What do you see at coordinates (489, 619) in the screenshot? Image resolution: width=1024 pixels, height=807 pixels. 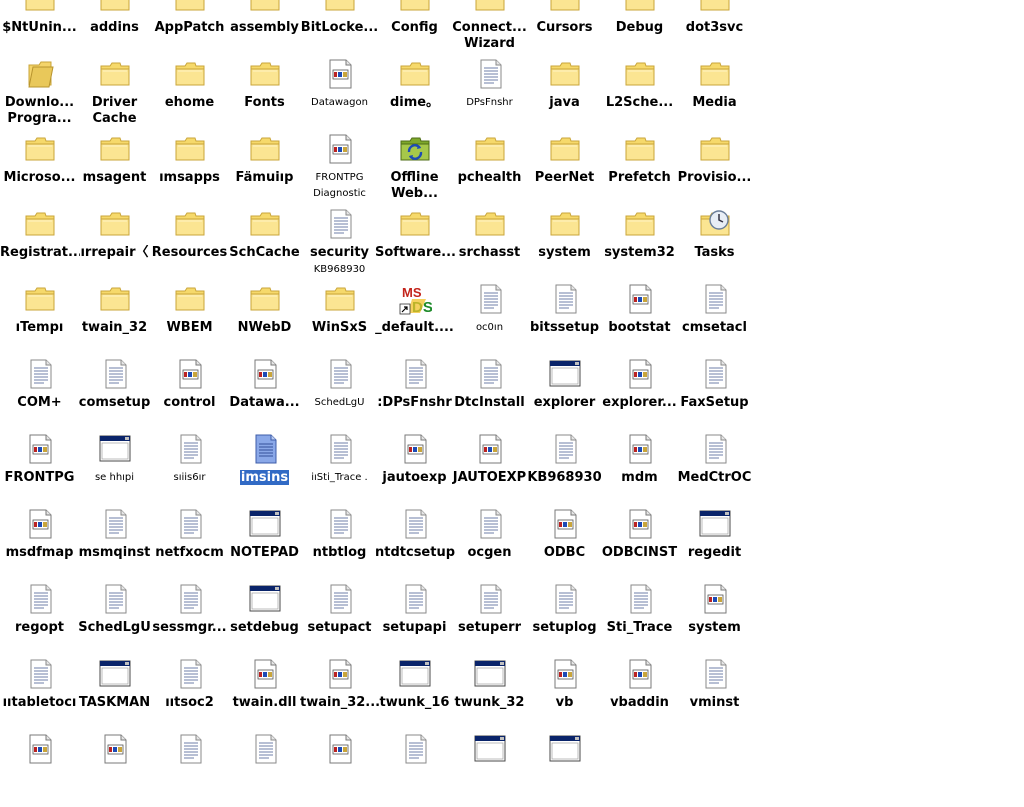 I see `file-item-setuperr: setuperr` at bounding box center [489, 619].